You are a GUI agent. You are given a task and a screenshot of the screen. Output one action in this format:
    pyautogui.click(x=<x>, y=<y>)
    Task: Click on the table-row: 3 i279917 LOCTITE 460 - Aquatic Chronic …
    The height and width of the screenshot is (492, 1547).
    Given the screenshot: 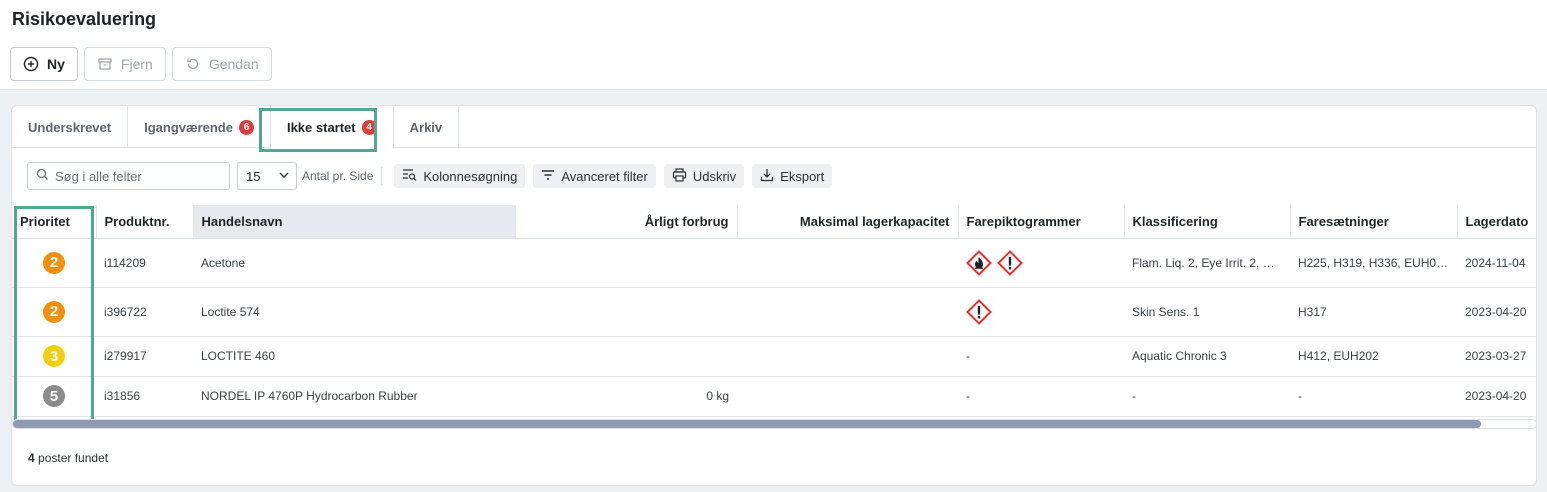 What is the action you would take?
    pyautogui.click(x=774, y=356)
    